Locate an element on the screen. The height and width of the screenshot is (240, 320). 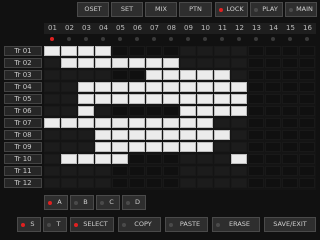
s-button: S is located at coordinates (29, 224).